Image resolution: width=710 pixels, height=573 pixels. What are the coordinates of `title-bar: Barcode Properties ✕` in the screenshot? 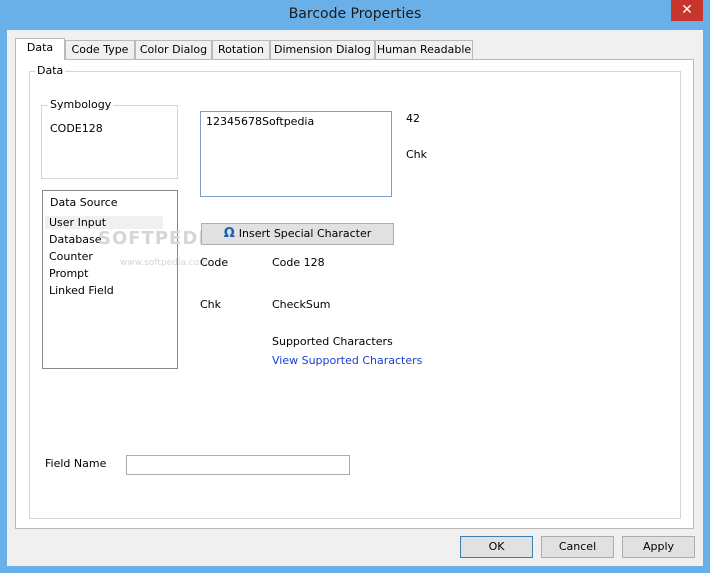 It's located at (355, 15).